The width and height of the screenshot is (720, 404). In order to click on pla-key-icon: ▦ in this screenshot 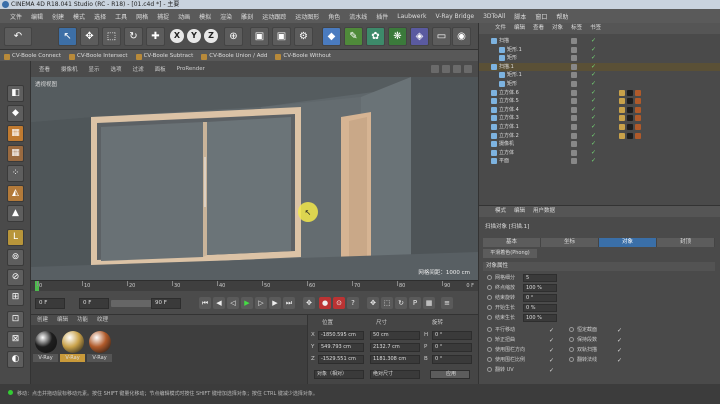, I will do `click(429, 303)`.